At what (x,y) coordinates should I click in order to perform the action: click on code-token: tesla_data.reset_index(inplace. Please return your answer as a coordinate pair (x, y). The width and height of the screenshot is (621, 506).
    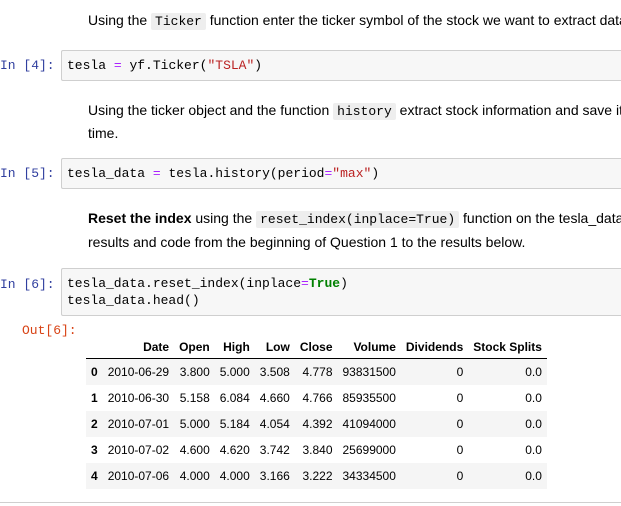
    Looking at the image, I should click on (184, 283).